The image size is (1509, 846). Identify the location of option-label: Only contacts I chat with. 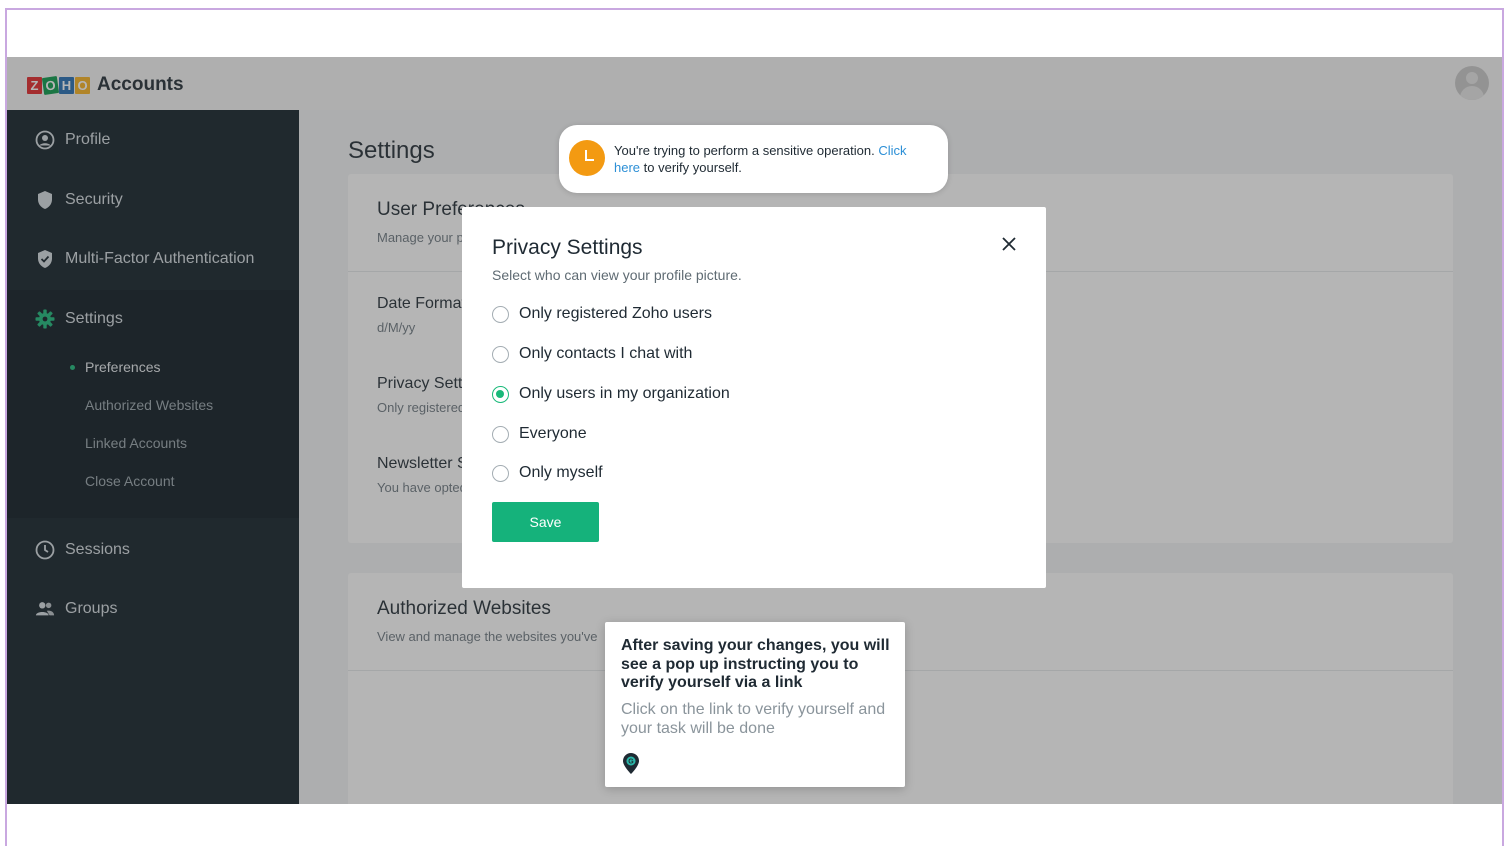
(606, 353).